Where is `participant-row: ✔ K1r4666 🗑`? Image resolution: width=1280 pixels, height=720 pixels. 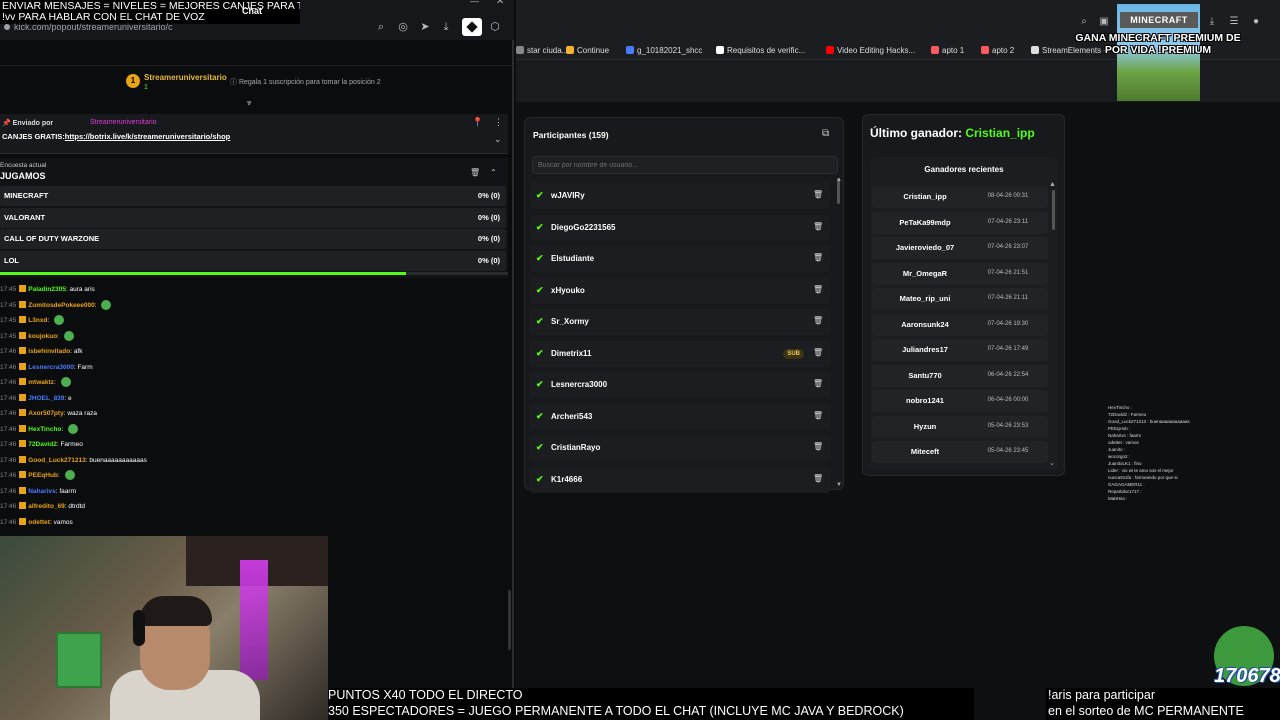 participant-row: ✔ K1r4666 🗑 is located at coordinates (680, 479).